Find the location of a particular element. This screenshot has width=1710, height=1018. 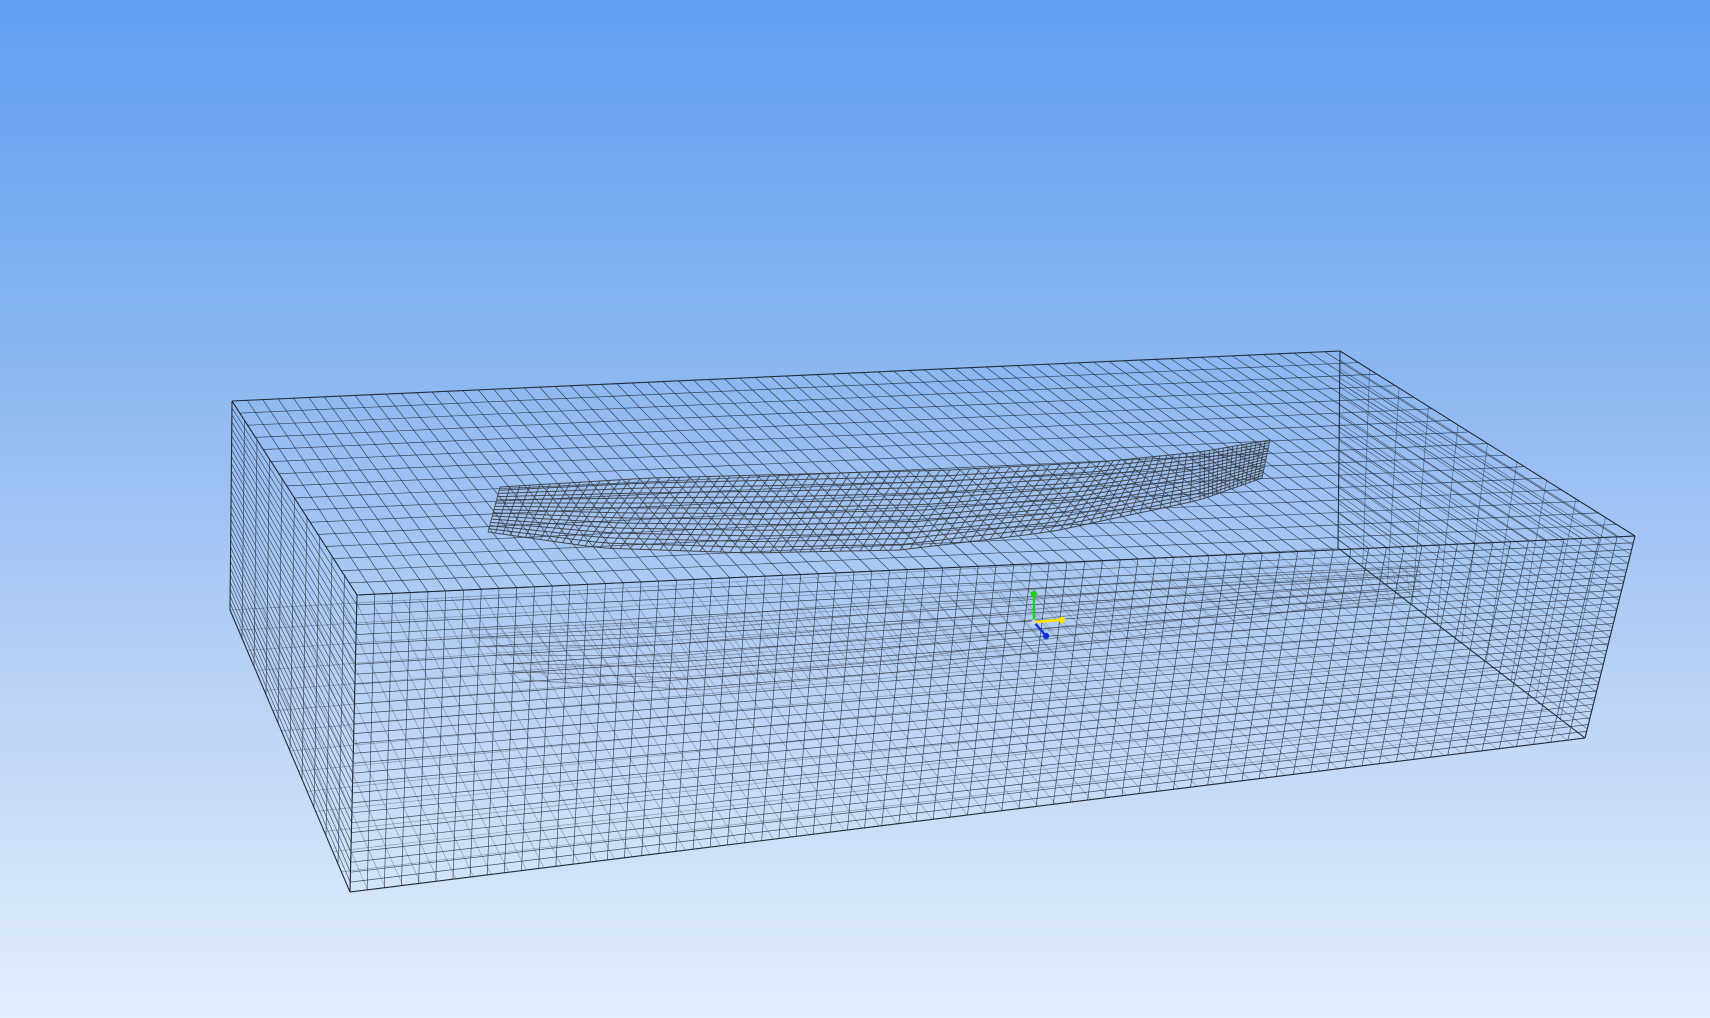

y-axis-arrow is located at coordinates (1034, 606).